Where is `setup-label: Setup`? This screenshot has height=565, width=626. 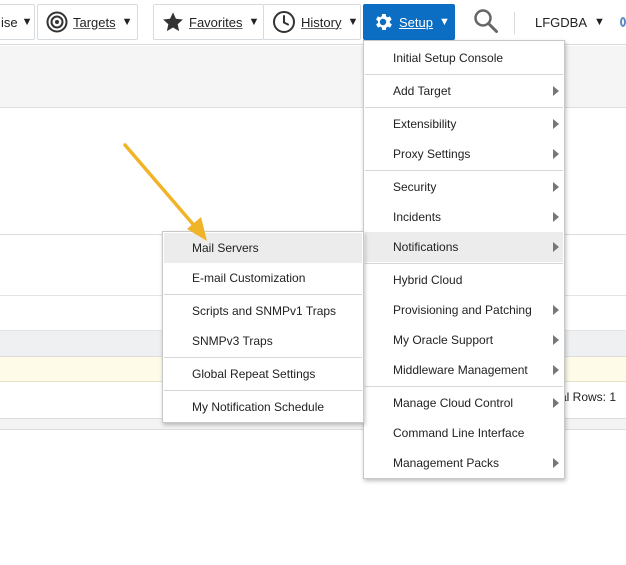
setup-label: Setup is located at coordinates (416, 22).